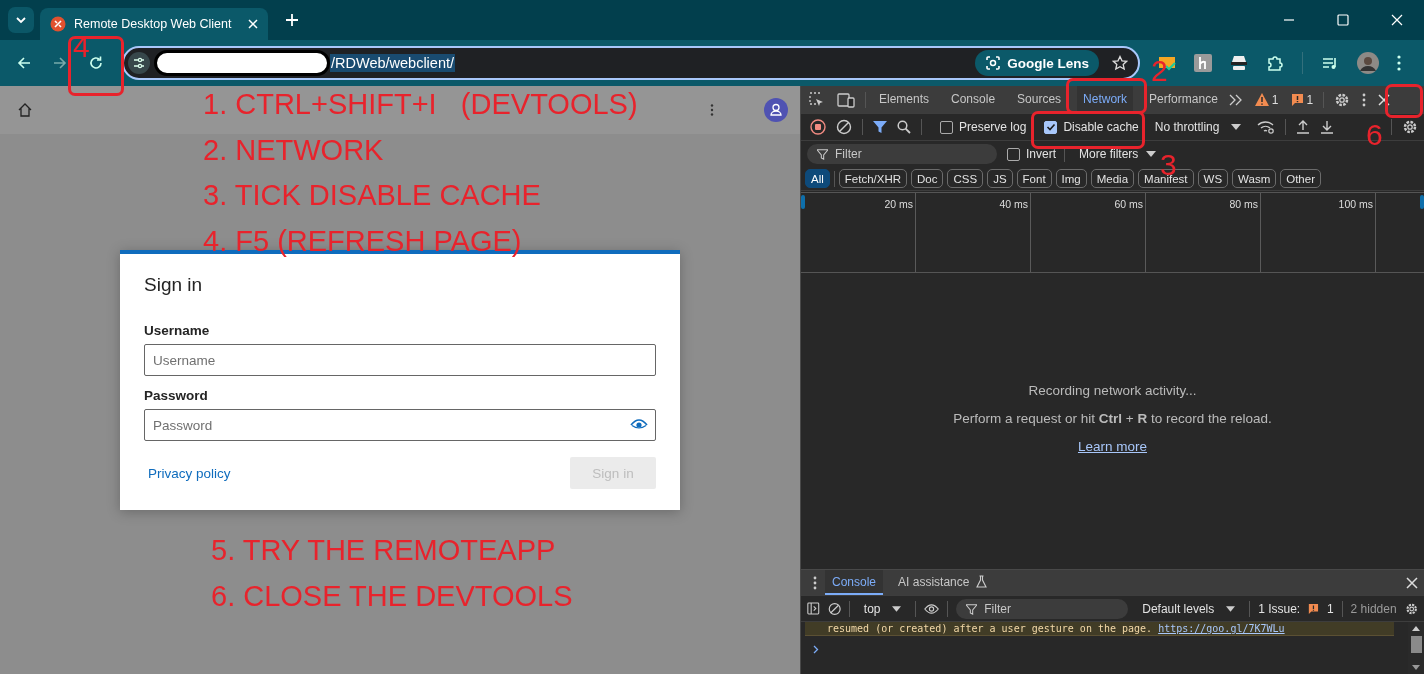 This screenshot has height=674, width=1424. Describe the element at coordinates (1042, 608) in the screenshot. I see `console-filter-field: Filter` at that location.